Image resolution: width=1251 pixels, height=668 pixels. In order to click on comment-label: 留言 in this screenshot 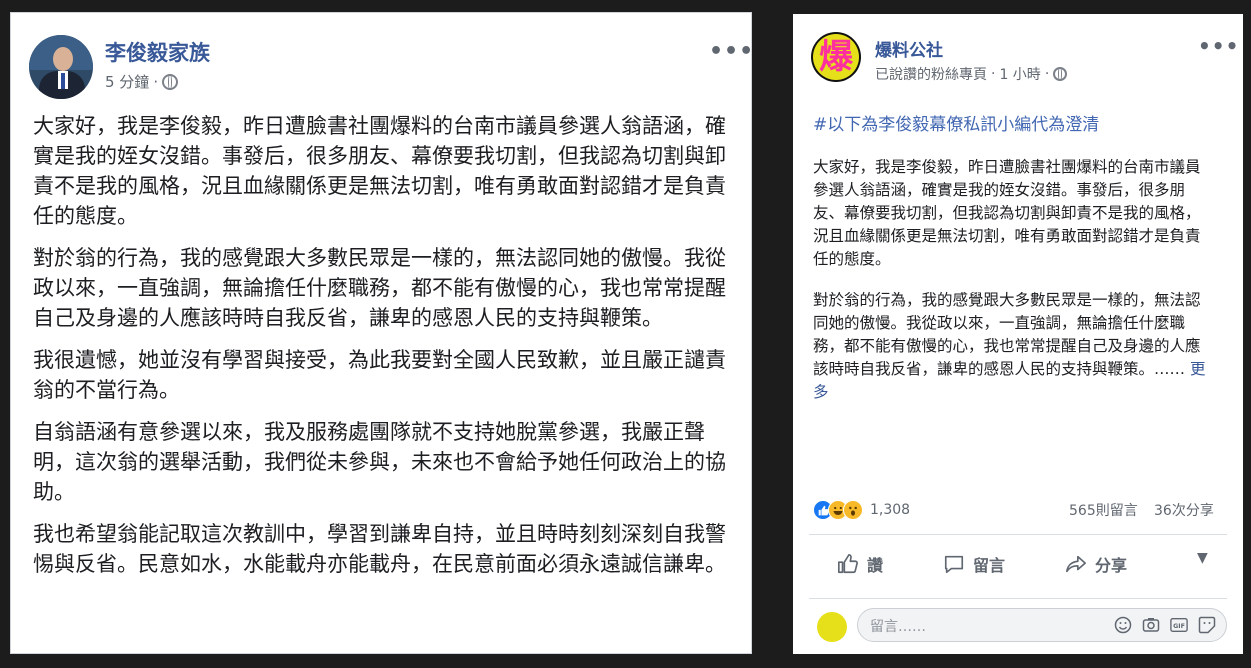, I will do `click(989, 565)`.